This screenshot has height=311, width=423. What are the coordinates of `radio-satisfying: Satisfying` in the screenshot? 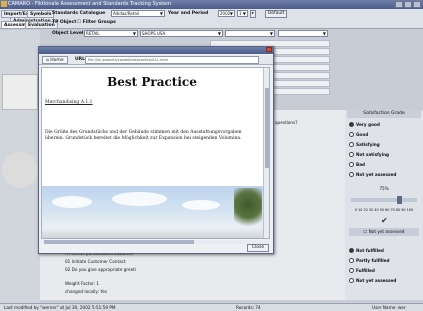 It's located at (364, 144).